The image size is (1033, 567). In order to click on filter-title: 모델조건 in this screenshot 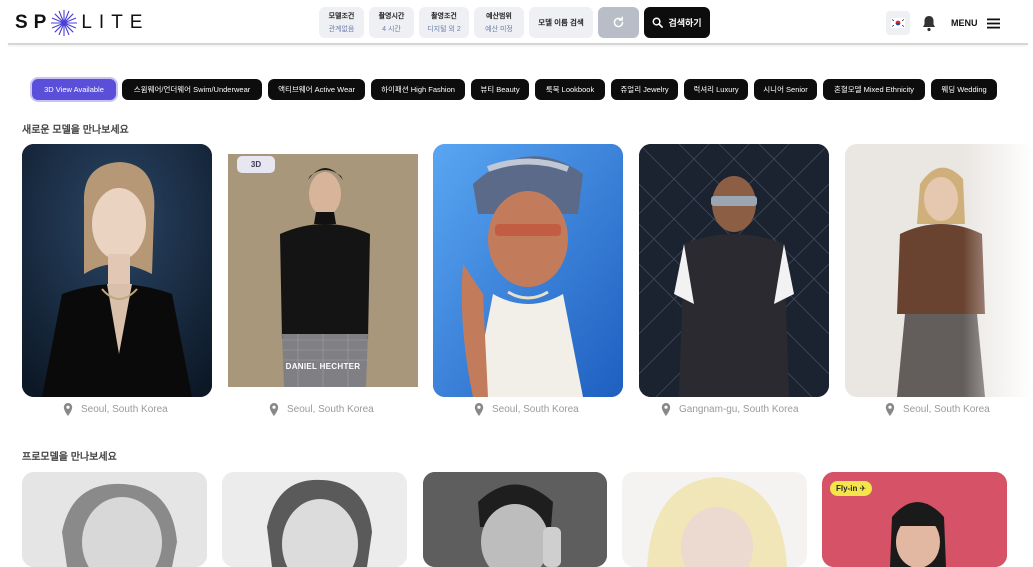, I will do `click(341, 16)`.